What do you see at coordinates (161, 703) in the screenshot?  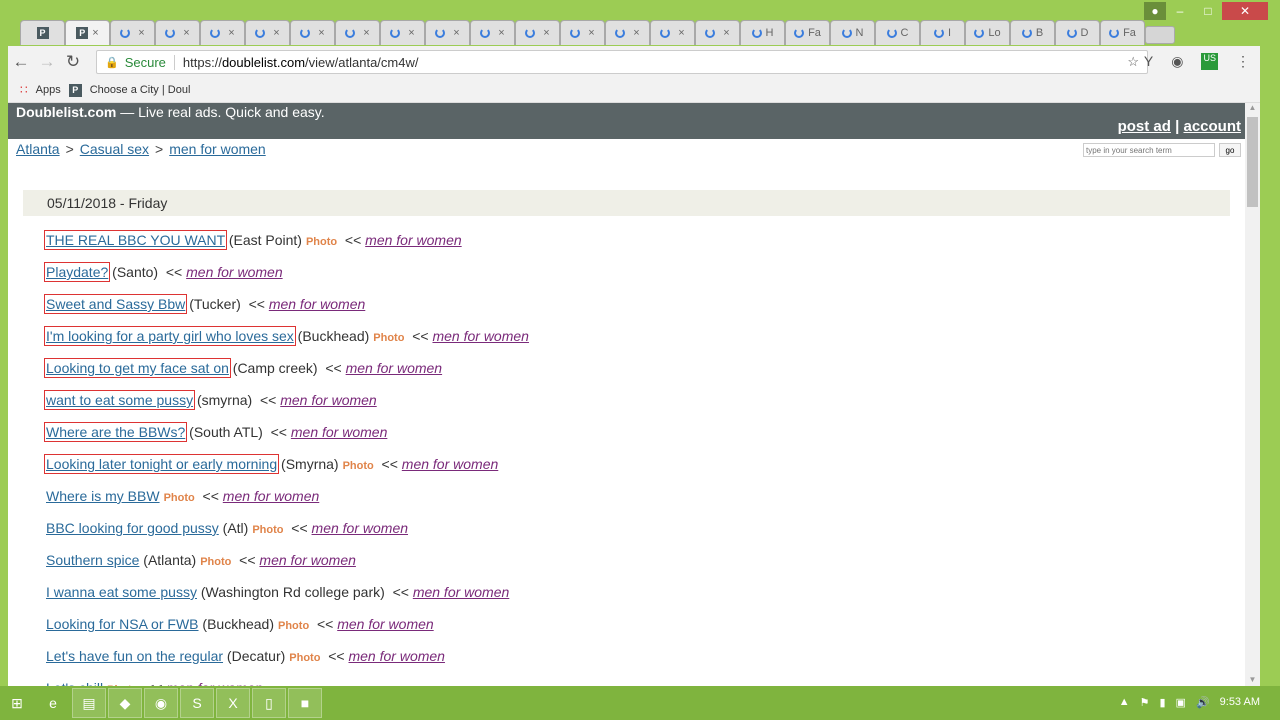 I see `chrome-icon: ◉` at bounding box center [161, 703].